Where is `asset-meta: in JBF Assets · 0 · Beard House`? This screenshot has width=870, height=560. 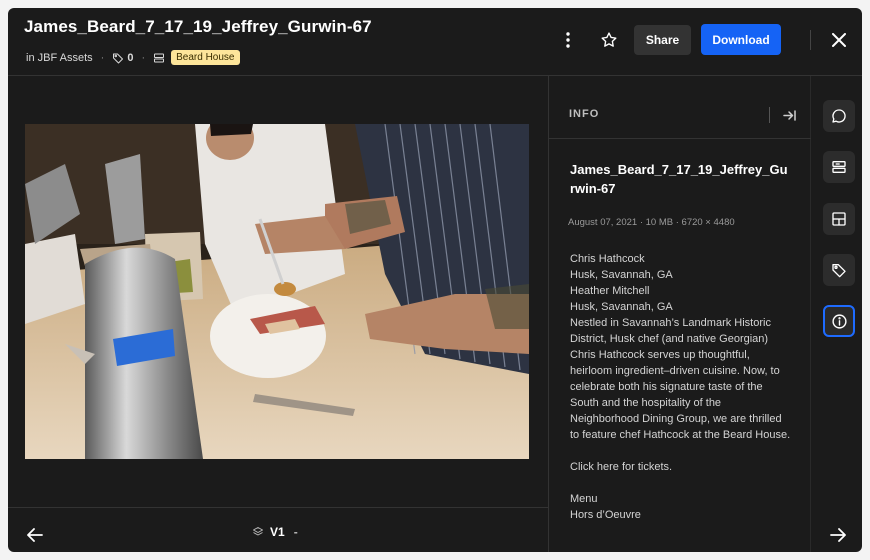
asset-meta: in JBF Assets · 0 · Beard House is located at coordinates (133, 57).